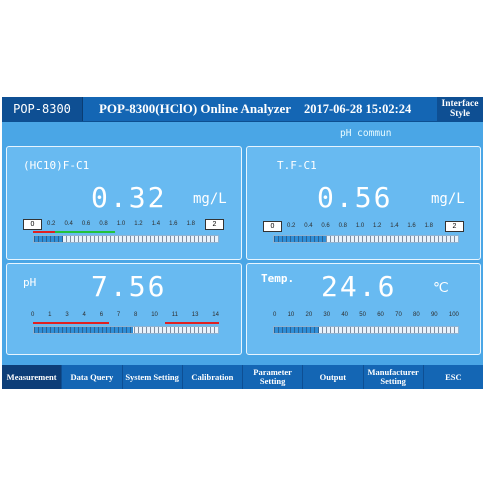 This screenshot has height=485, width=485. What do you see at coordinates (32, 377) in the screenshot?
I see `nav-measurement: Measurement` at bounding box center [32, 377].